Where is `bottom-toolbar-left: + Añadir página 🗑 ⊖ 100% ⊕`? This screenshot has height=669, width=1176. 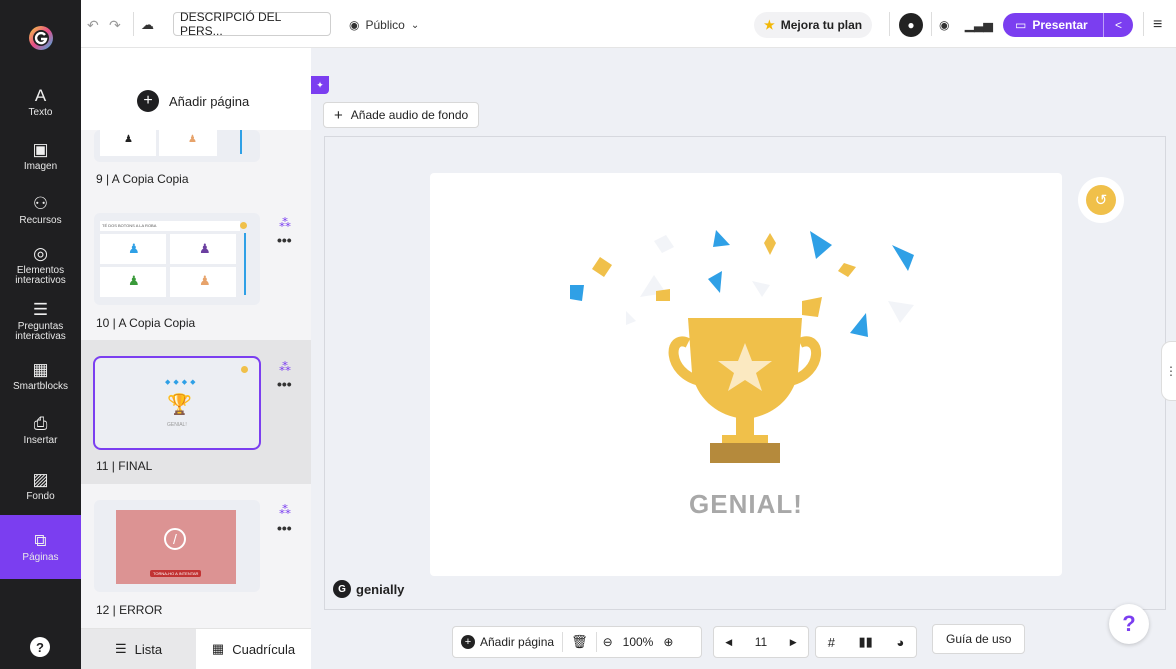 bottom-toolbar-left: + Añadir página 🗑 ⊖ 100% ⊕ is located at coordinates (577, 642).